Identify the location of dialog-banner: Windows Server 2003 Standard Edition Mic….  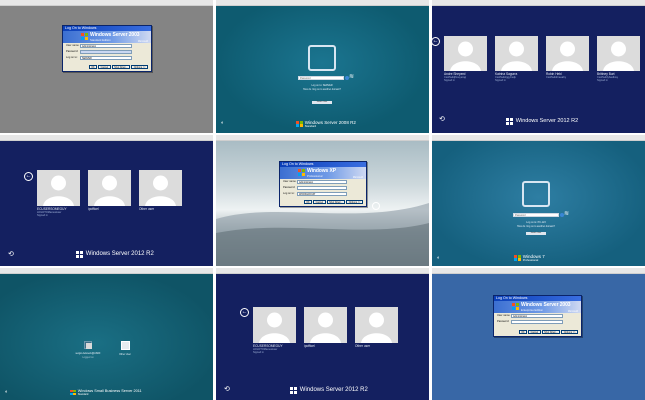
(107, 37).